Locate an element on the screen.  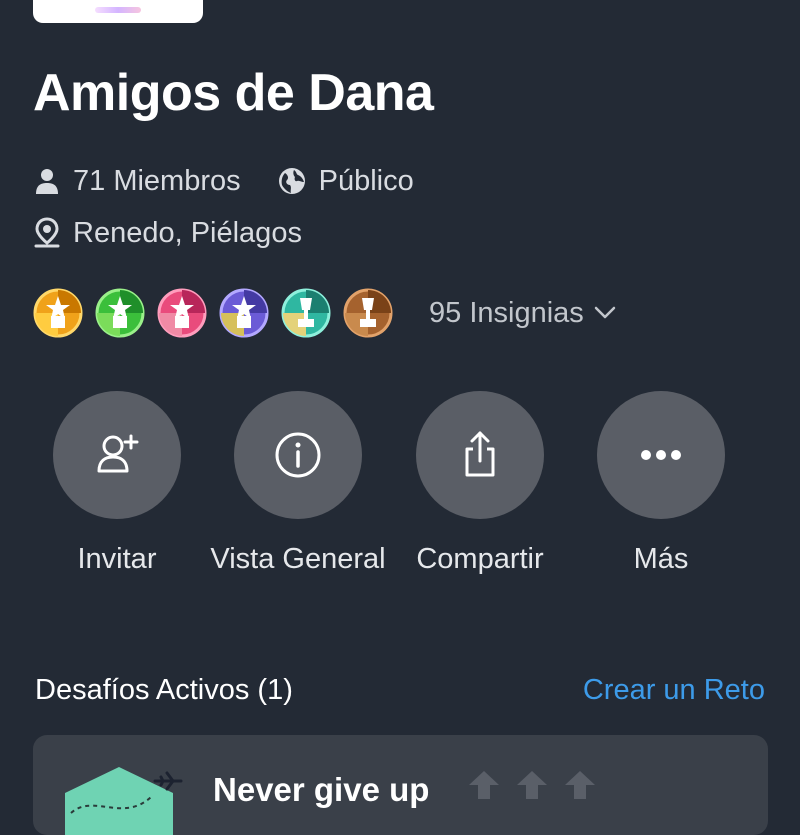
globe-icon is located at coordinates (291, 181).